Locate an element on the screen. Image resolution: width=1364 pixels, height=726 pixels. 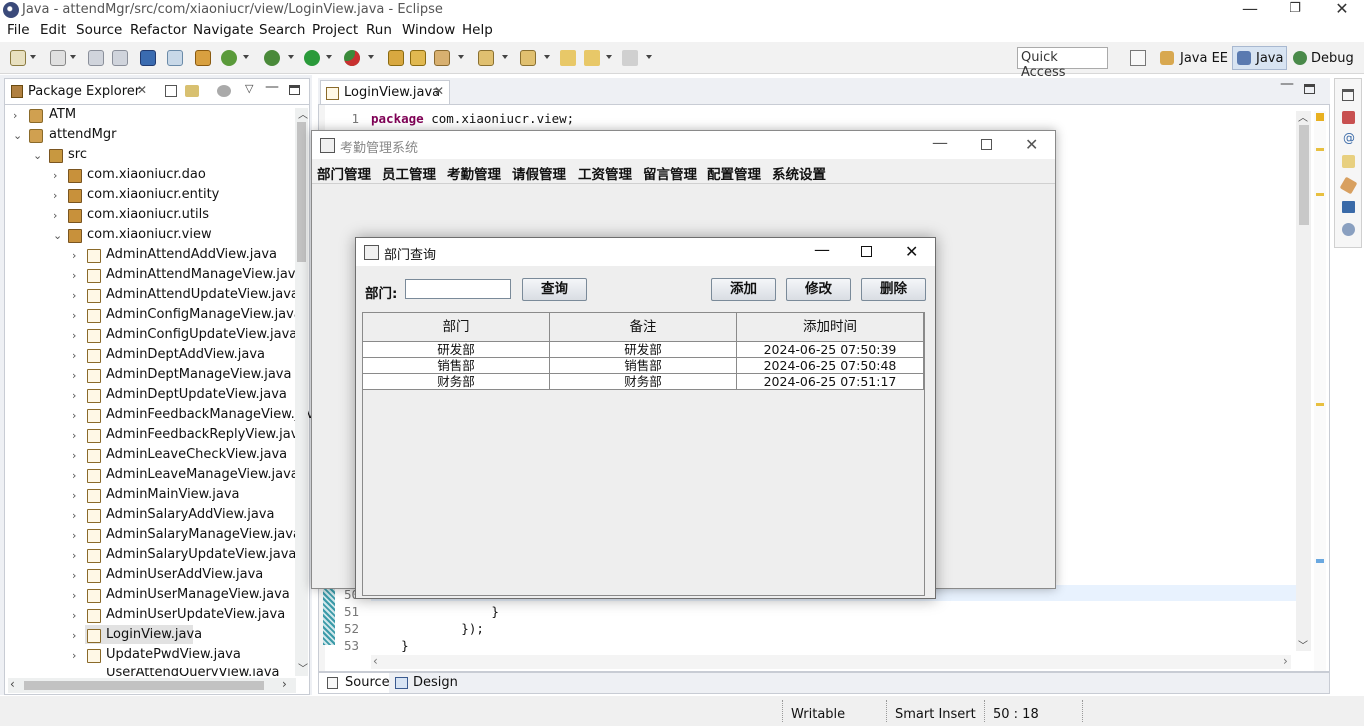
open-icon is located at coordinates (58, 58).